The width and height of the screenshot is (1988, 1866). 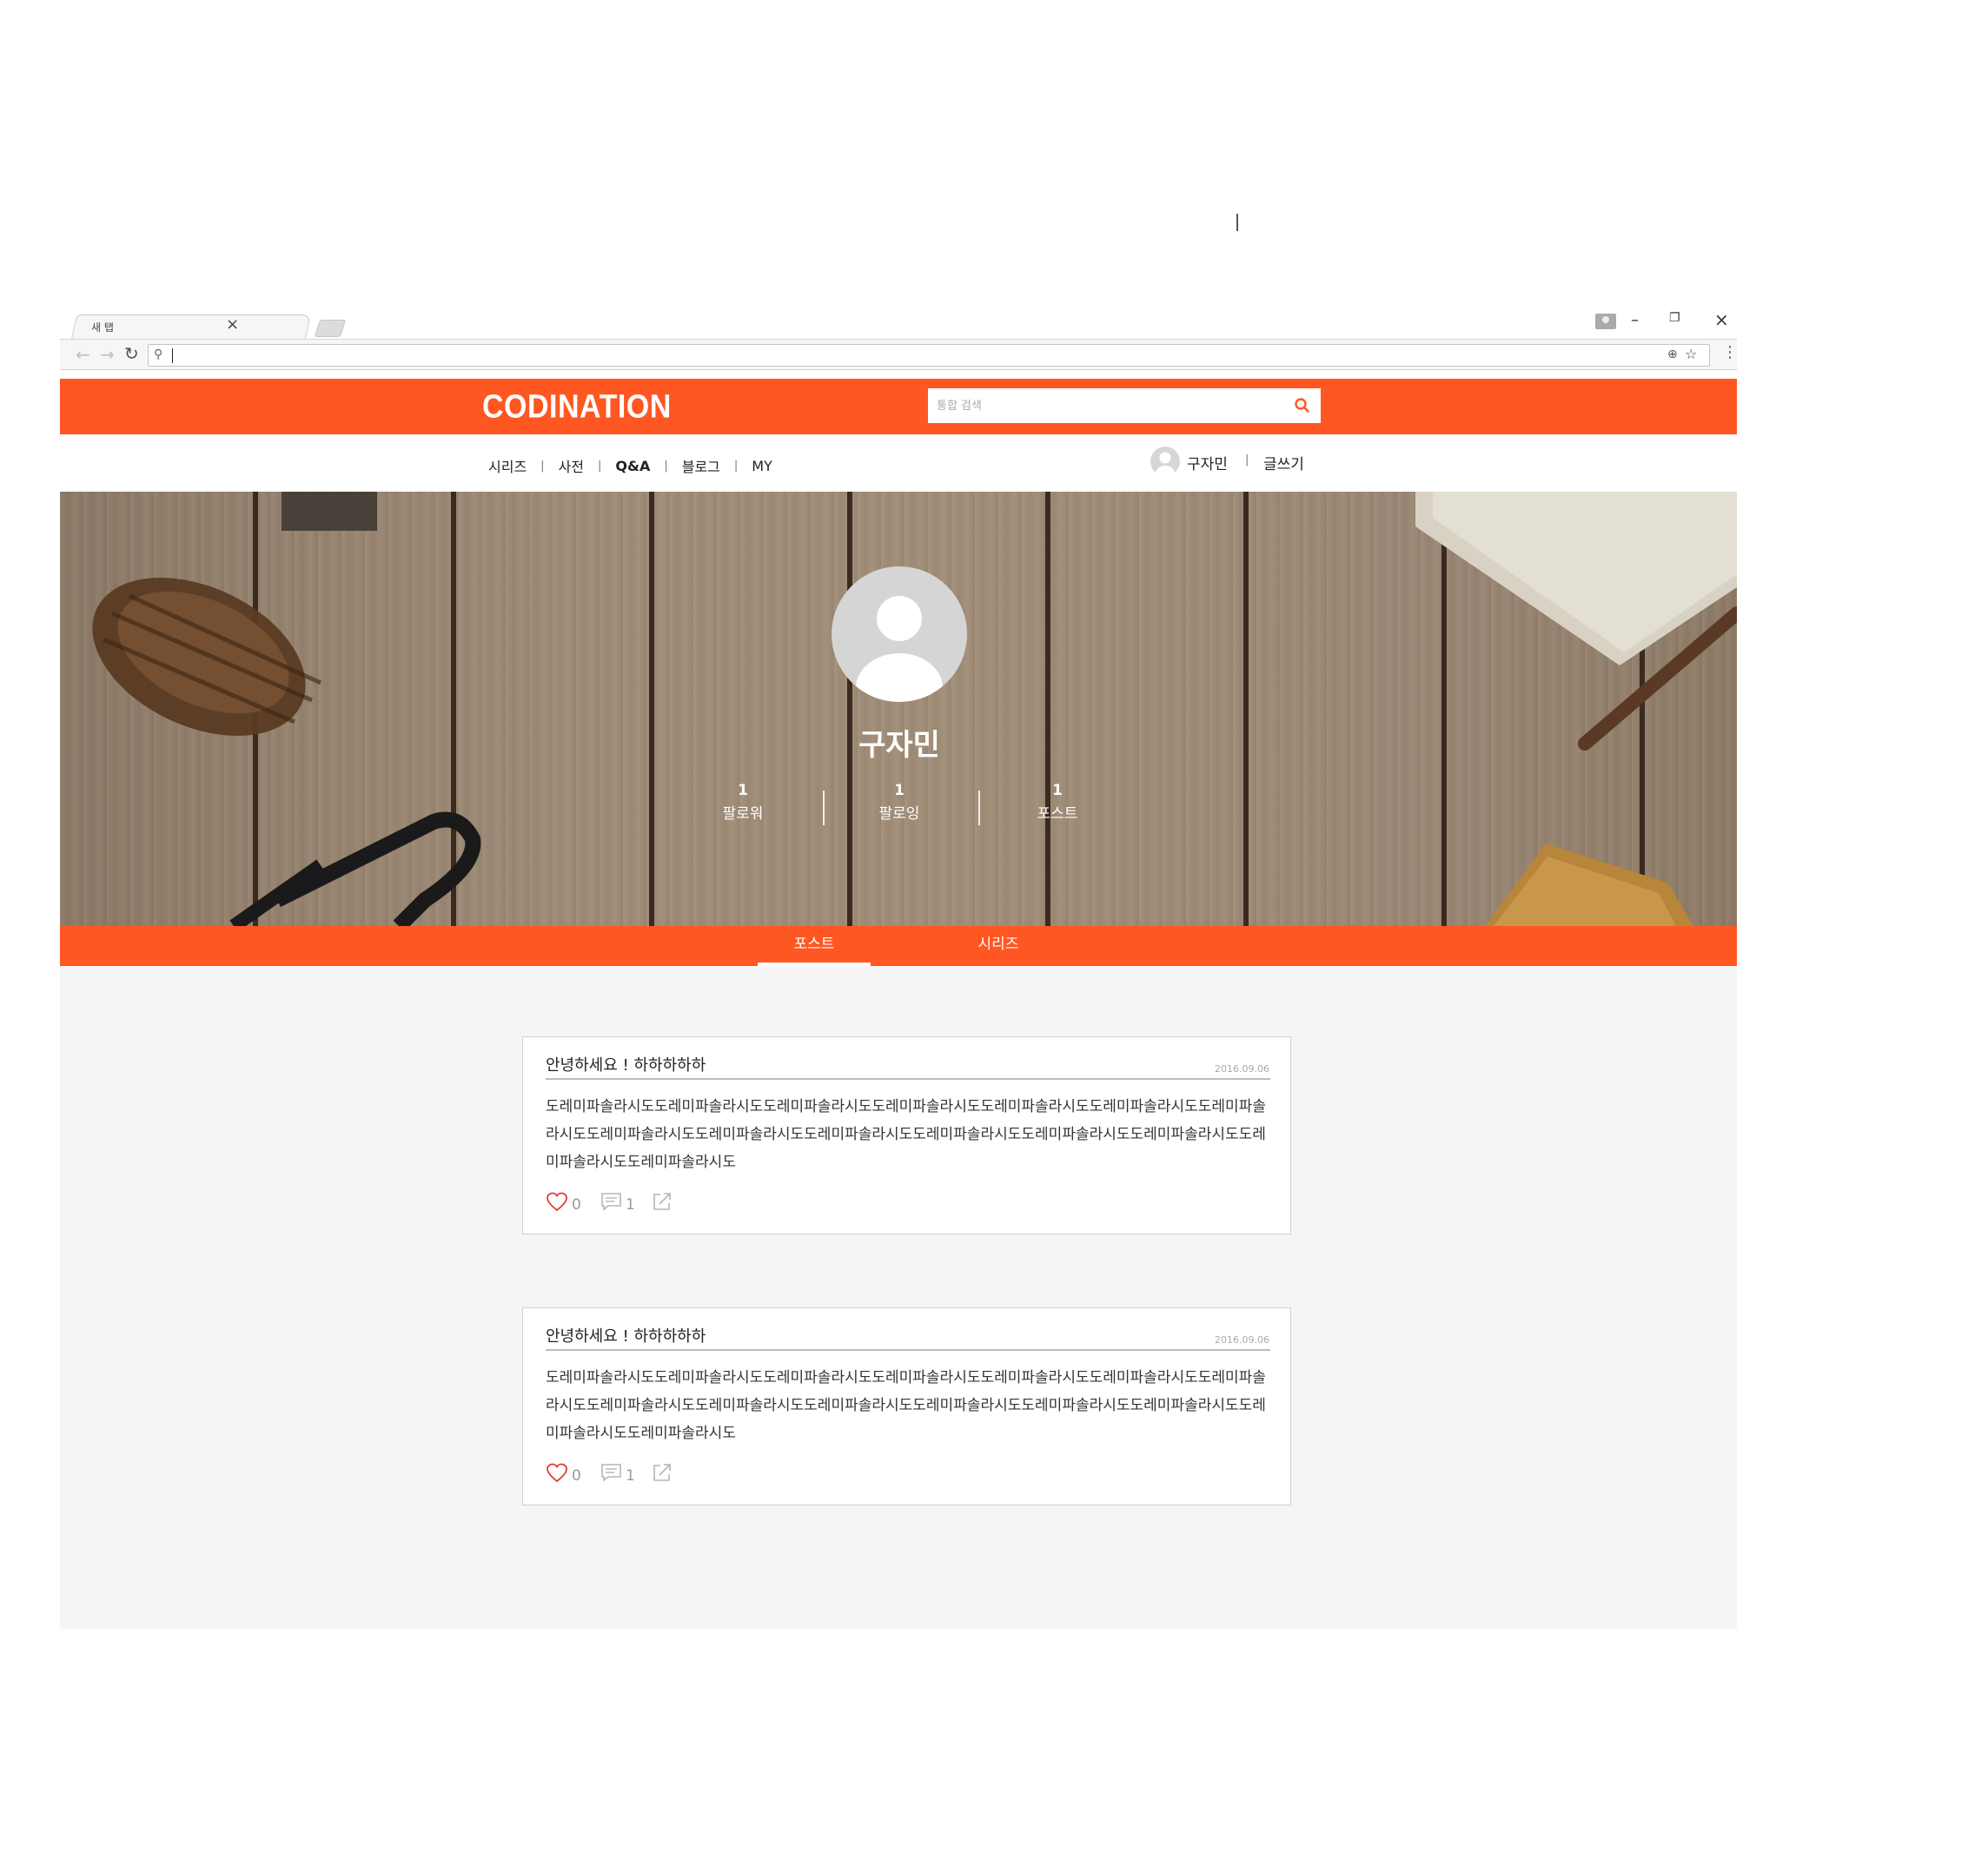 What do you see at coordinates (898, 324) in the screenshot?
I see `tab-strip: 새 탭 × – ❐ ×` at bounding box center [898, 324].